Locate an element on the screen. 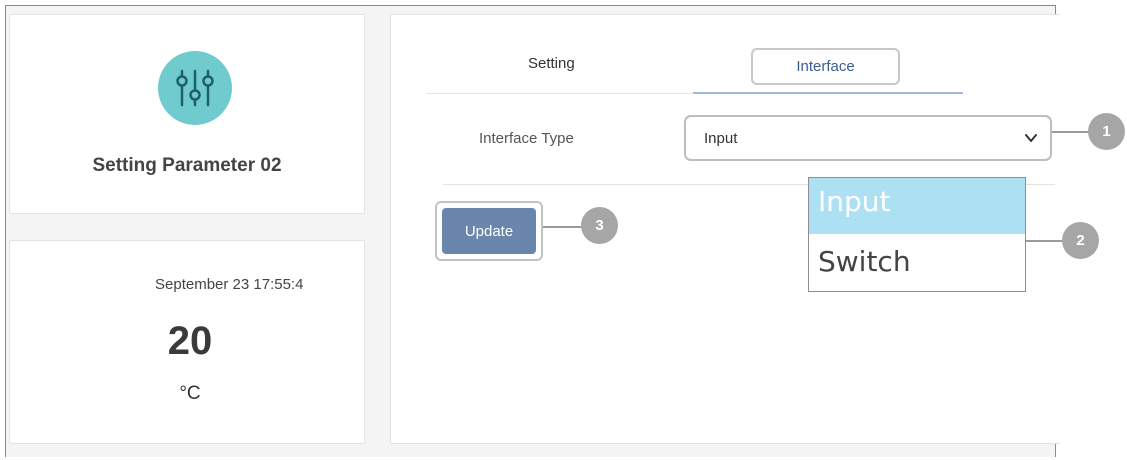 The width and height of the screenshot is (1127, 460). device-name: Setting Parameter 02 is located at coordinates (187, 165).